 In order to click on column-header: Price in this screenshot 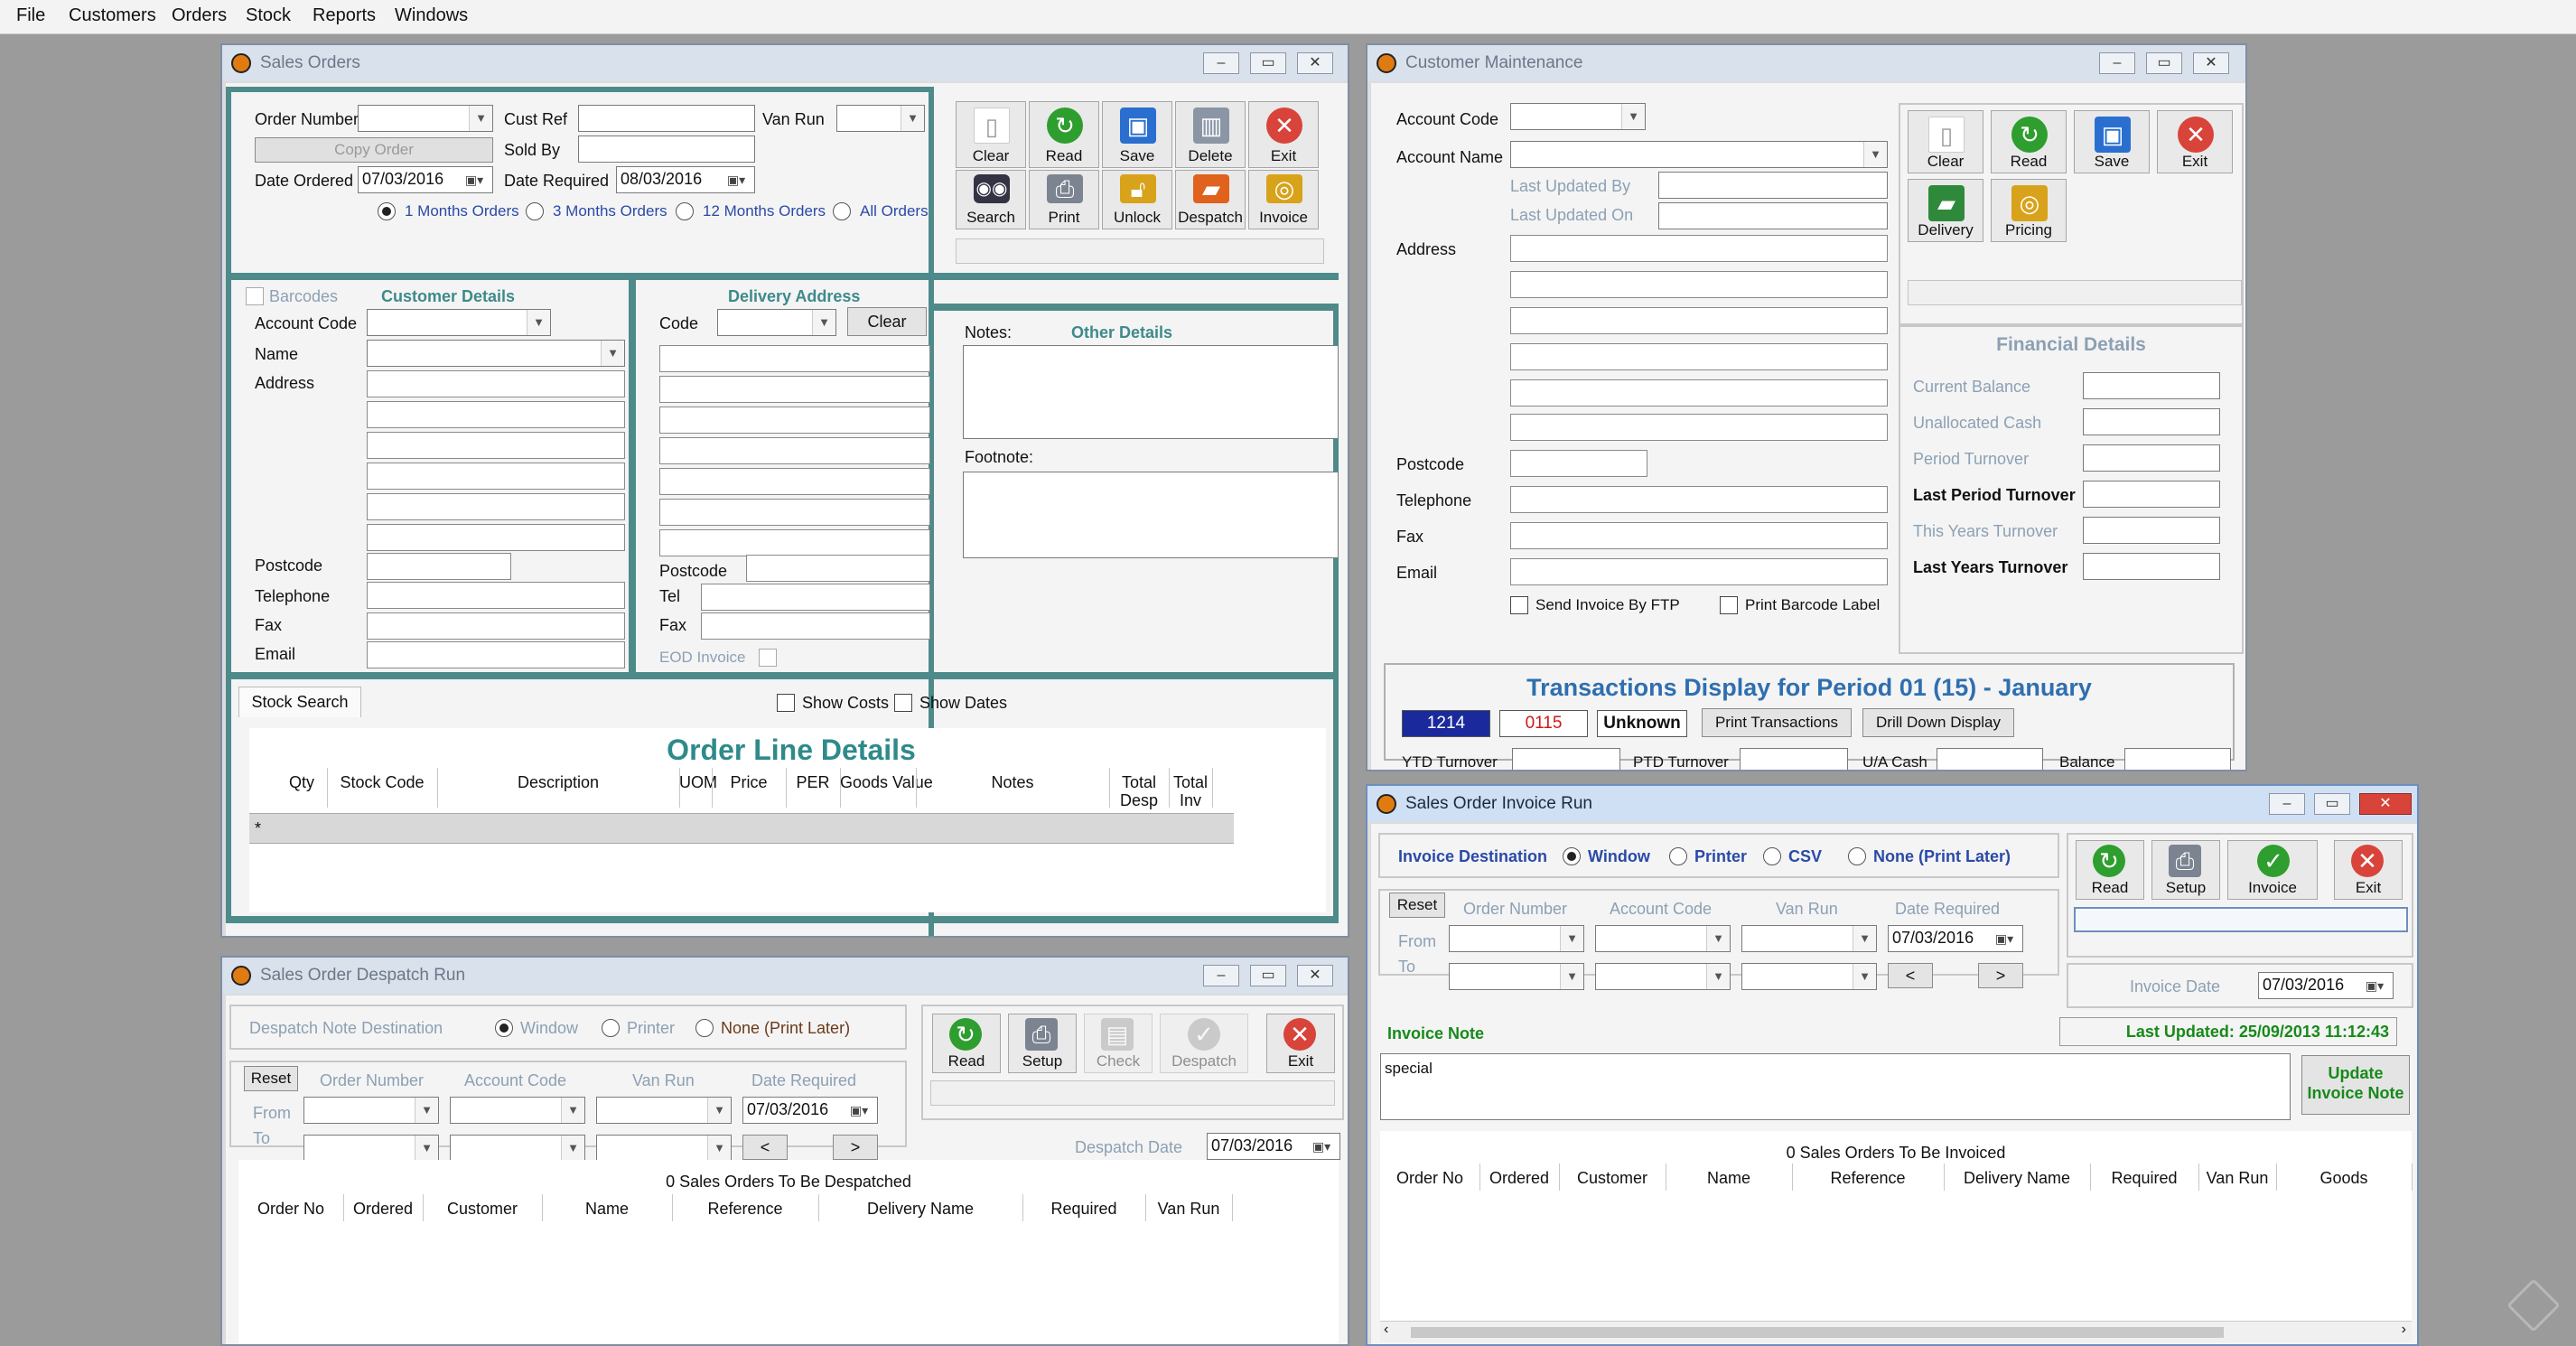, I will do `click(749, 782)`.